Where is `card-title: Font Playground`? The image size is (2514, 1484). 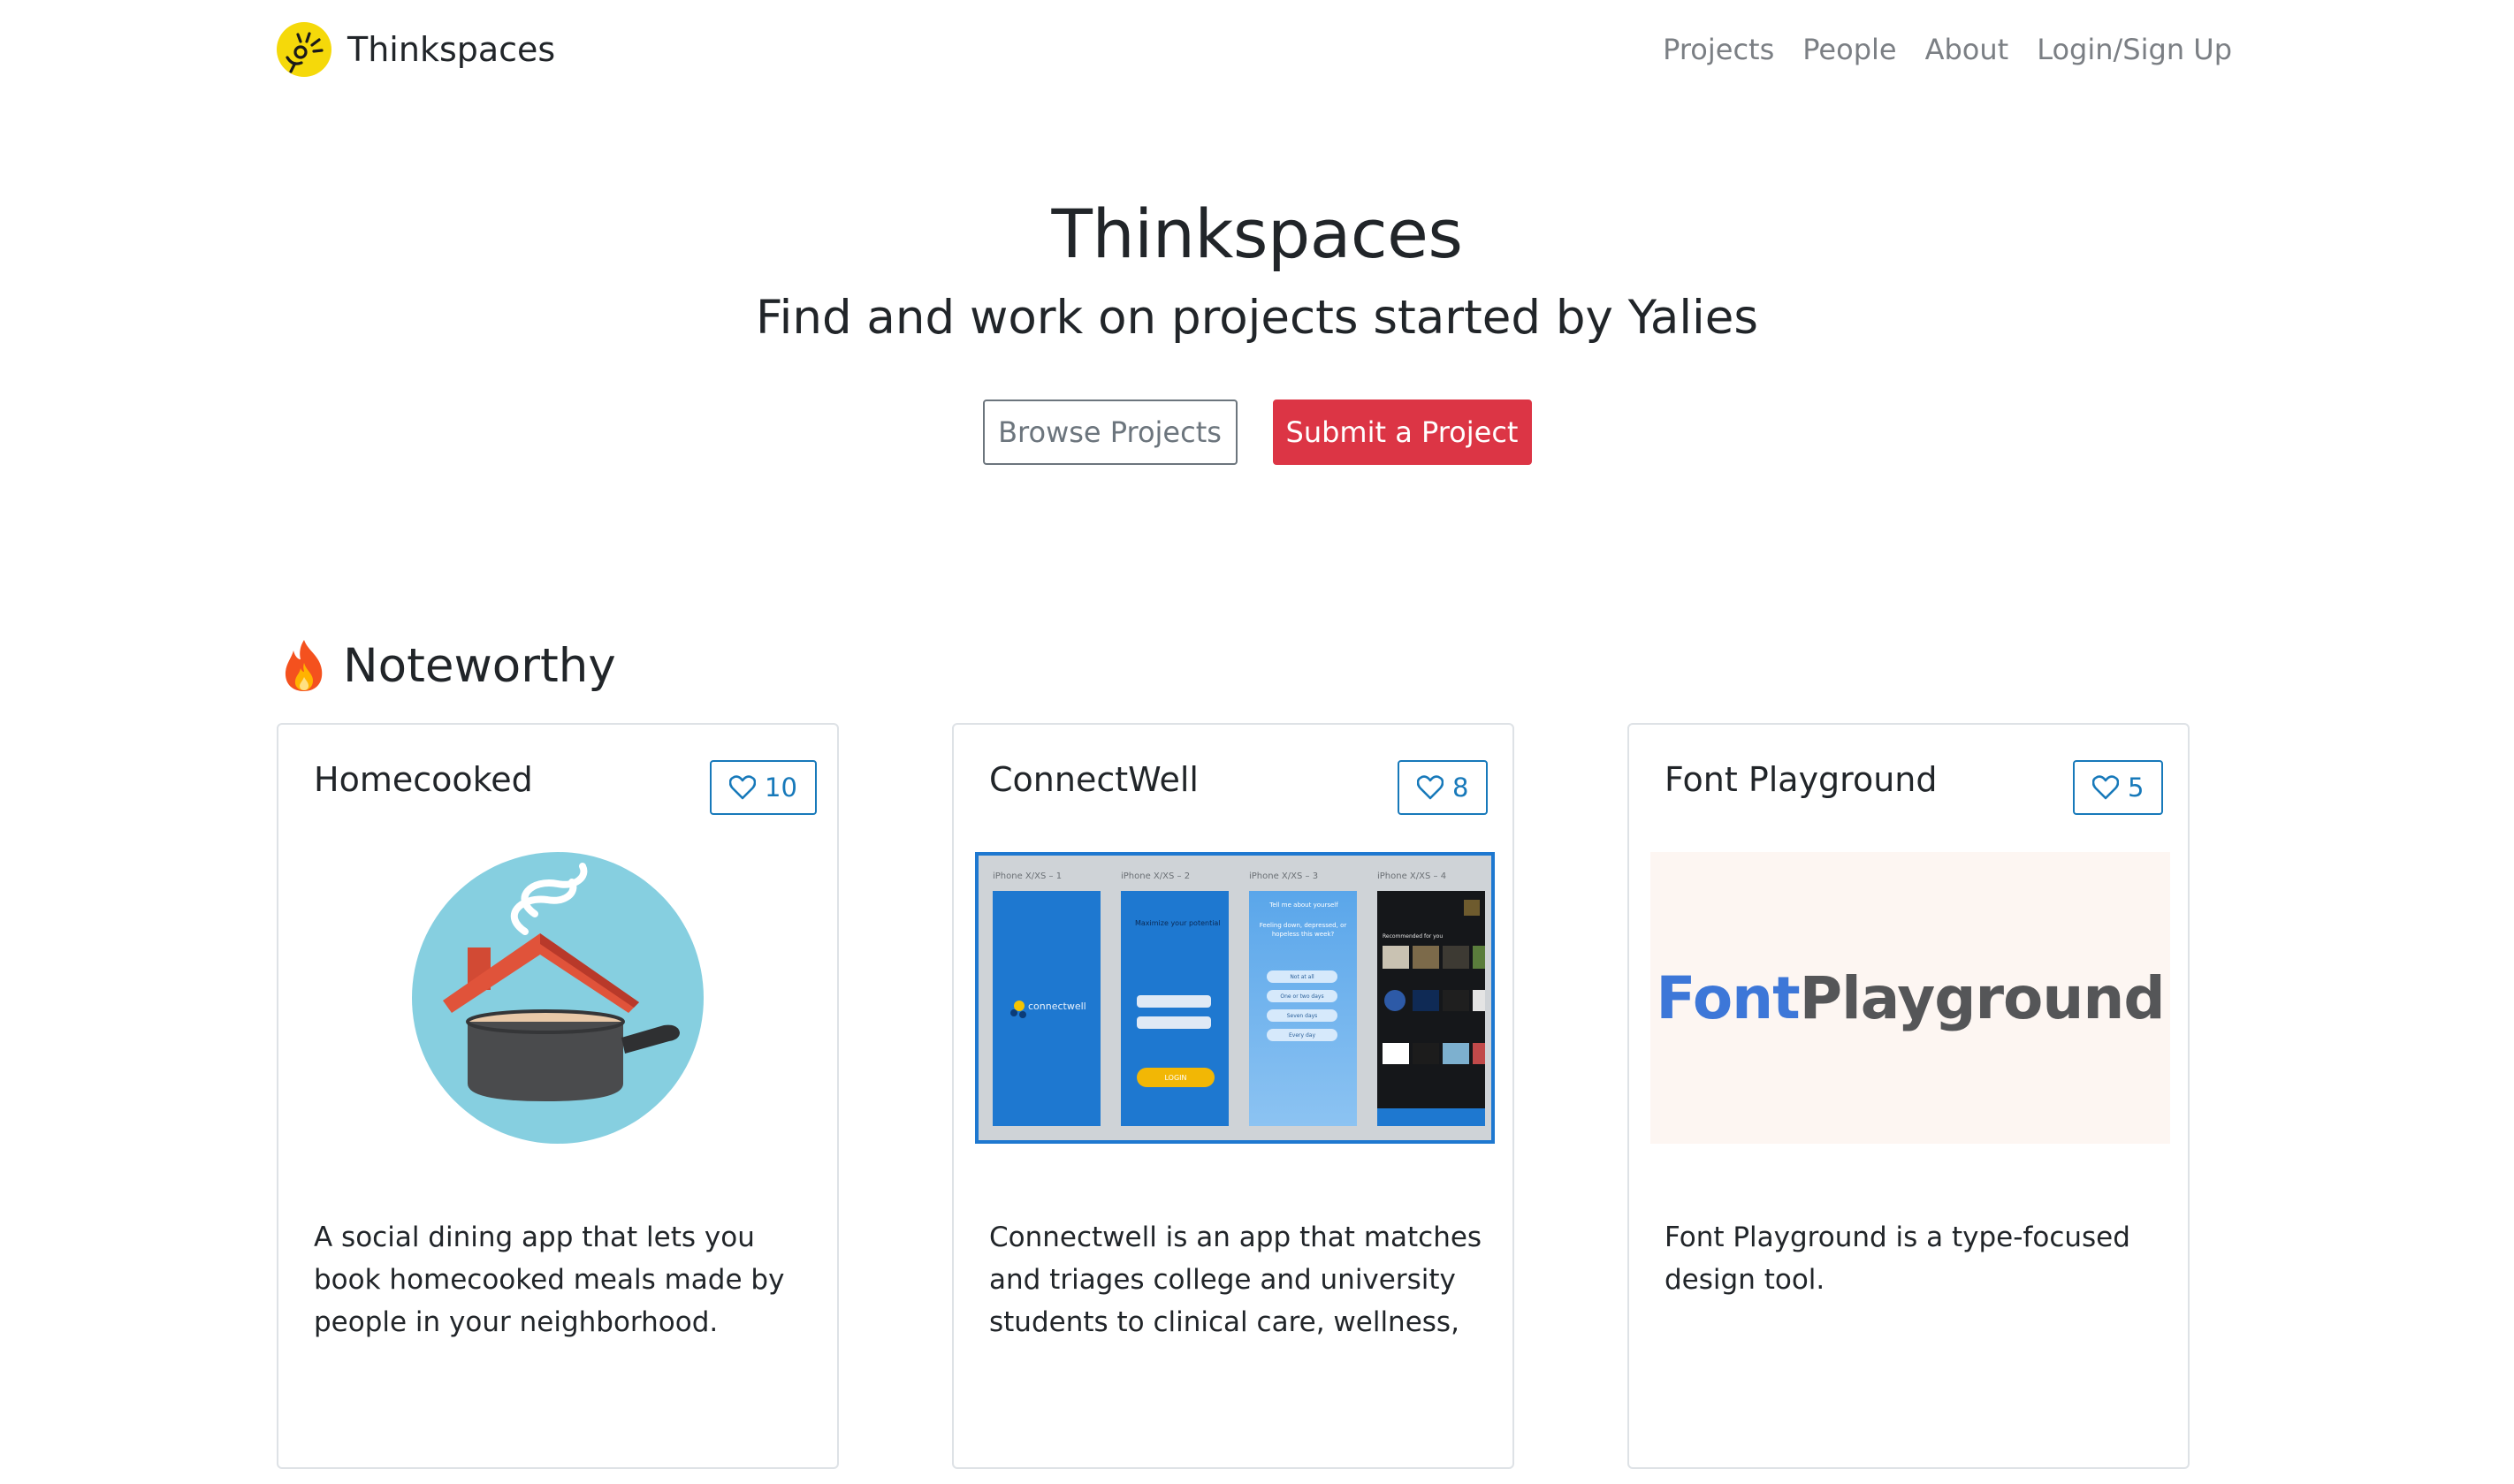 card-title: Font Playground is located at coordinates (1801, 779).